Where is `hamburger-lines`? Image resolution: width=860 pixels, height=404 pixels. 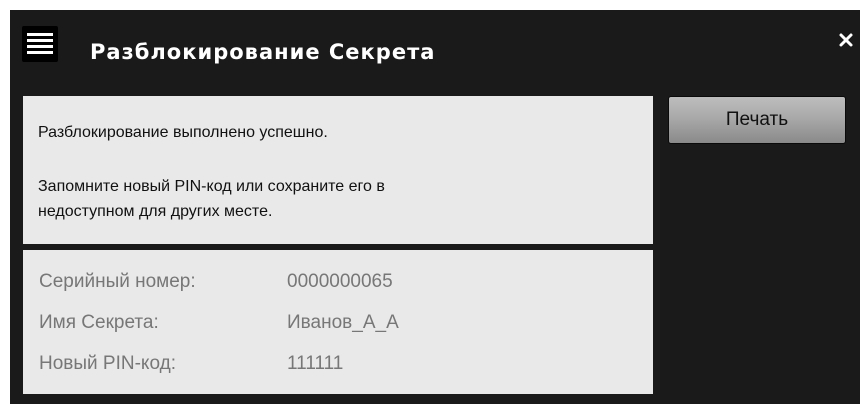
hamburger-lines is located at coordinates (40, 43).